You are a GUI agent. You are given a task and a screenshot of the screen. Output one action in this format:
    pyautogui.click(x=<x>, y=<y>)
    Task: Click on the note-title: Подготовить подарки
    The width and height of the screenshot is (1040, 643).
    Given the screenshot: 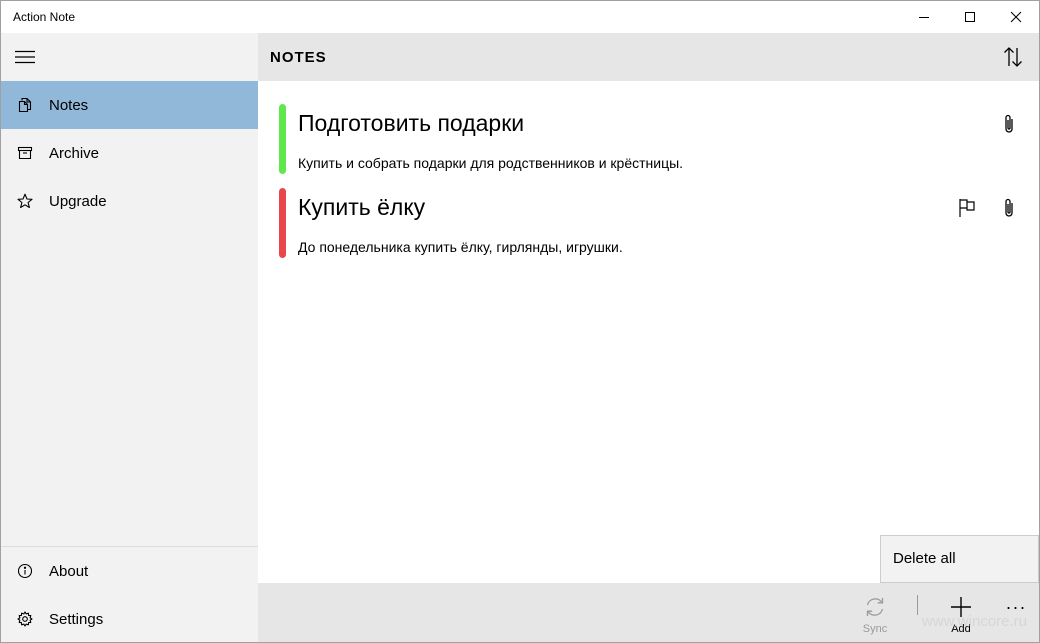 What is the action you would take?
    pyautogui.click(x=411, y=123)
    